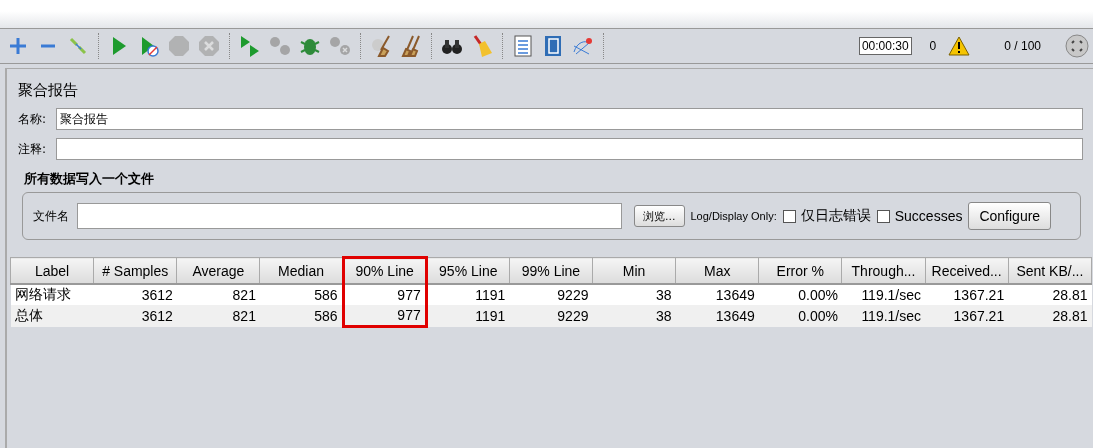 The height and width of the screenshot is (448, 1093). Describe the element at coordinates (883, 316) in the screenshot. I see `table-cell: 119.1/sec` at that location.